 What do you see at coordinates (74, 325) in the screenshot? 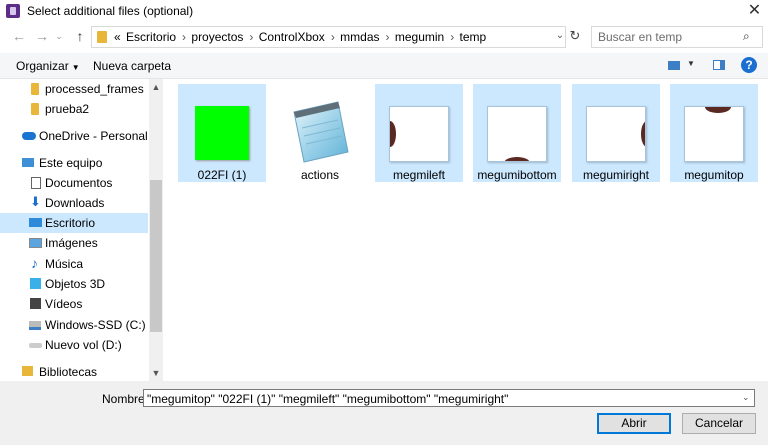
I see `sidebar-item-windows-ssd: Windows-SSD (C:)` at bounding box center [74, 325].